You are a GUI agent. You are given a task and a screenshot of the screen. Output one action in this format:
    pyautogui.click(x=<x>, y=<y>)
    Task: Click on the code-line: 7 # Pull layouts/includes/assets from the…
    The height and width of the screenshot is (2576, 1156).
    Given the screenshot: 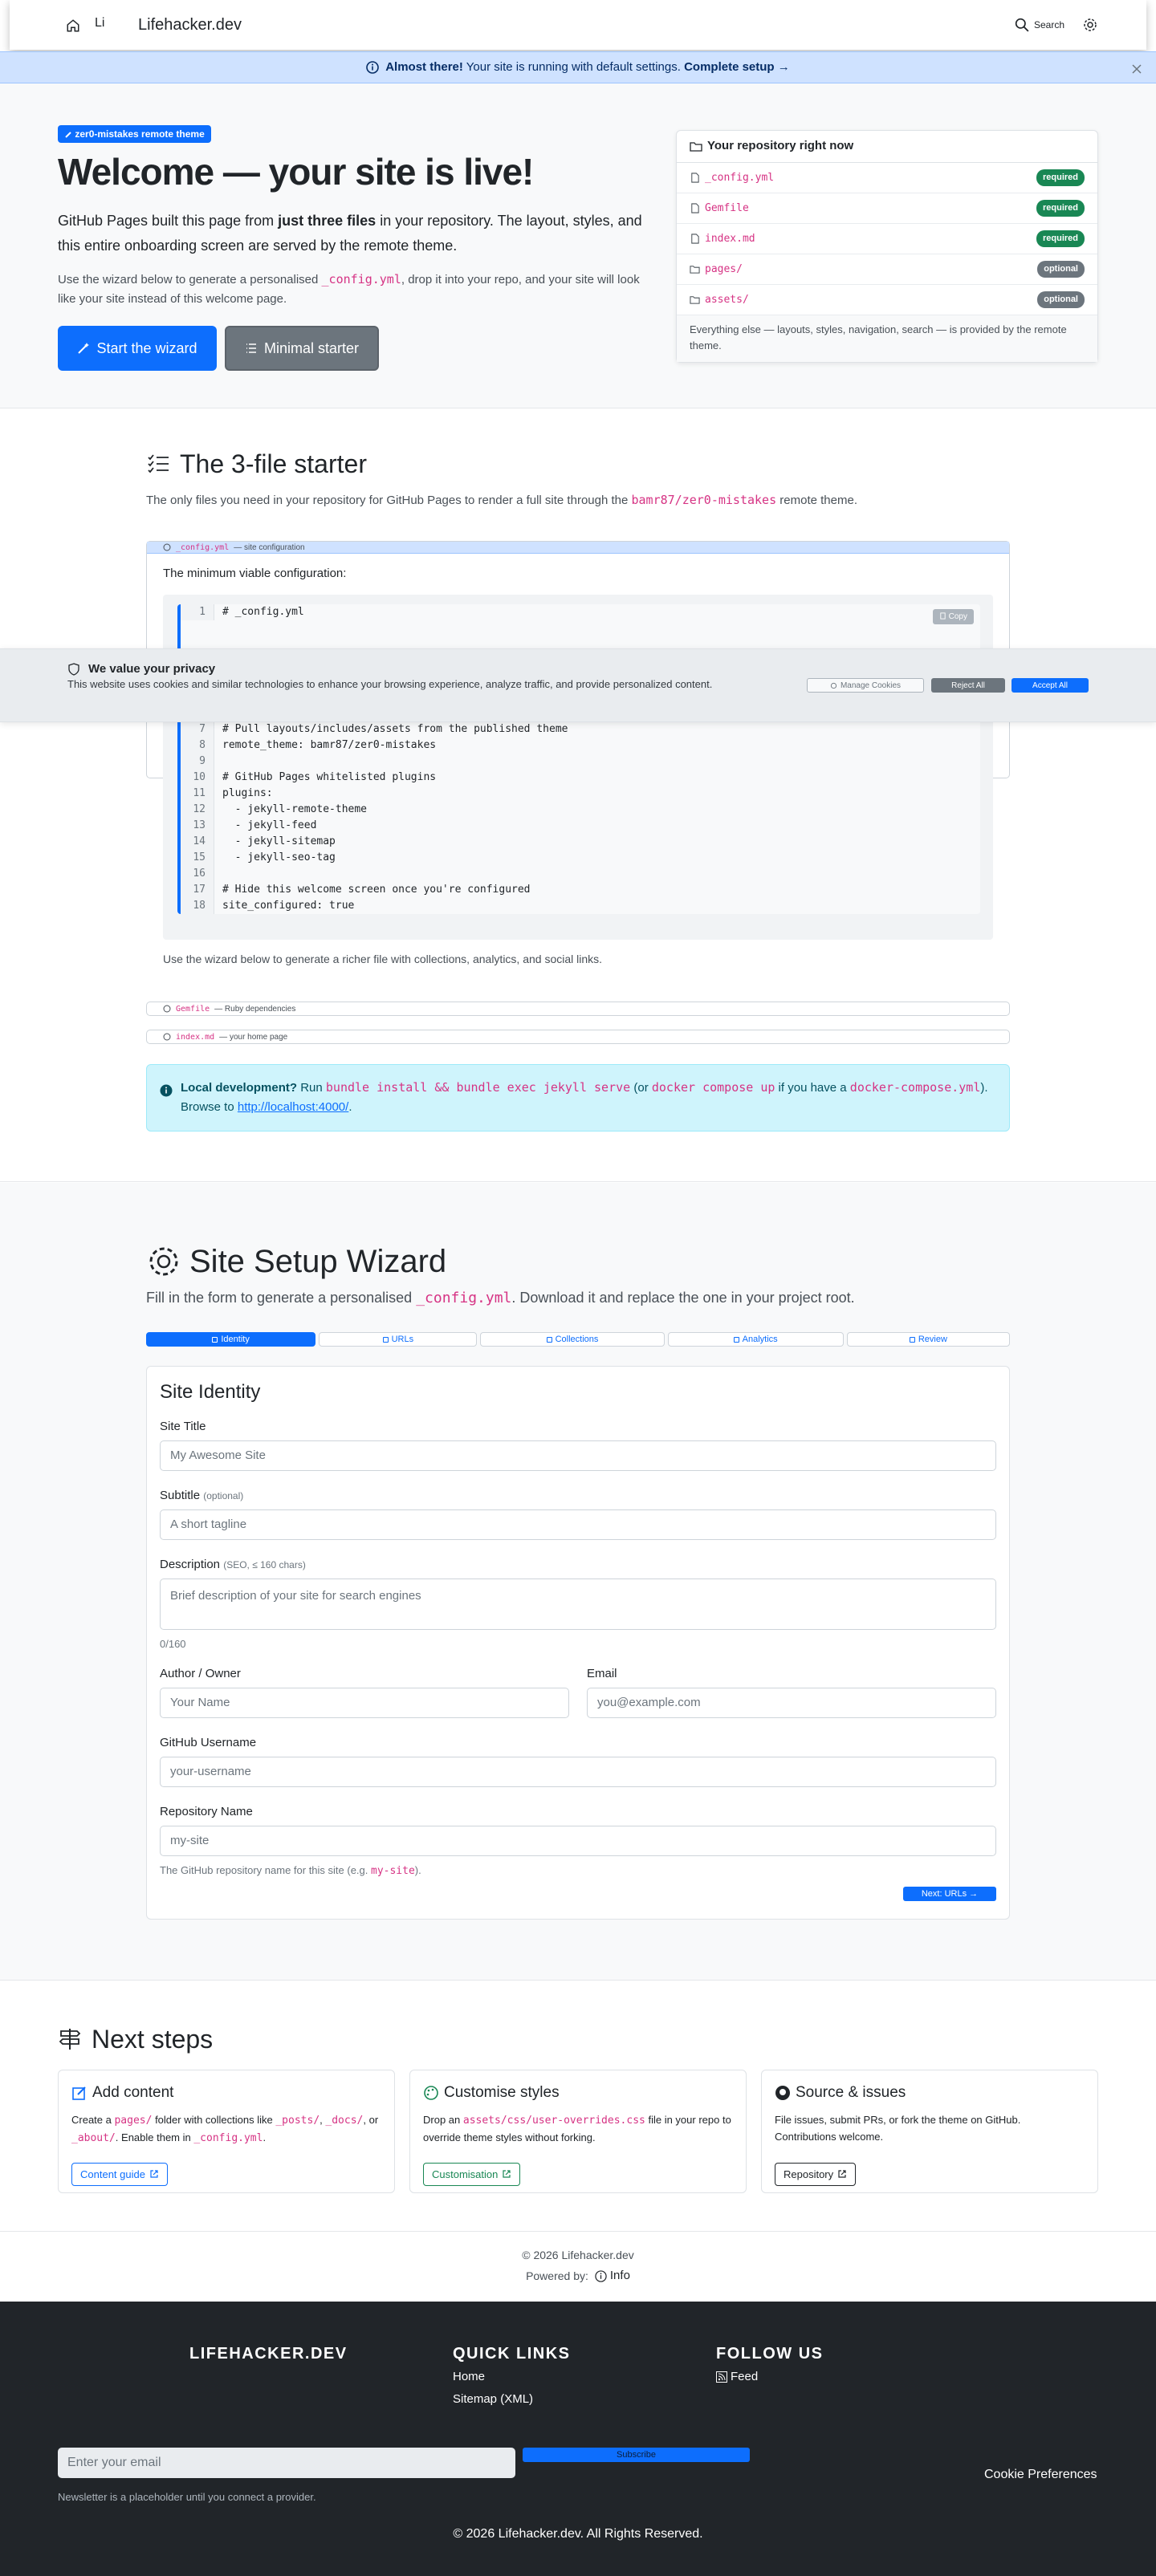 What is the action you would take?
    pyautogui.click(x=581, y=729)
    